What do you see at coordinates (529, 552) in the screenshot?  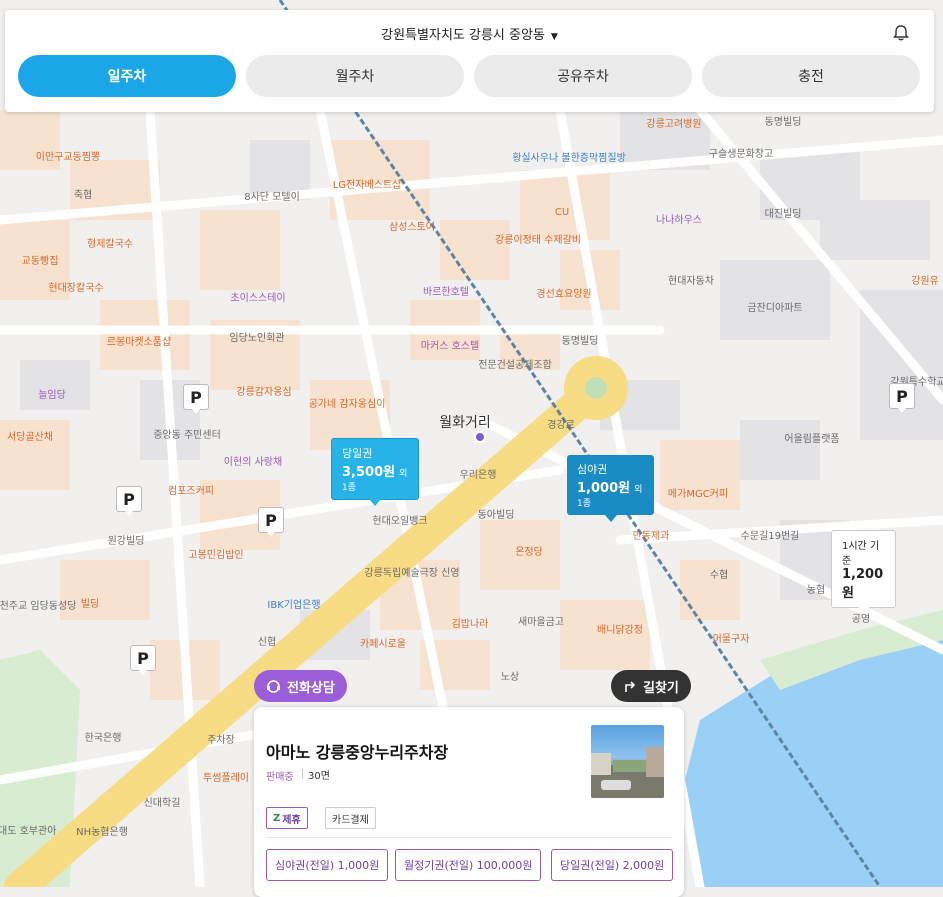 I see `poi-label: 온정당` at bounding box center [529, 552].